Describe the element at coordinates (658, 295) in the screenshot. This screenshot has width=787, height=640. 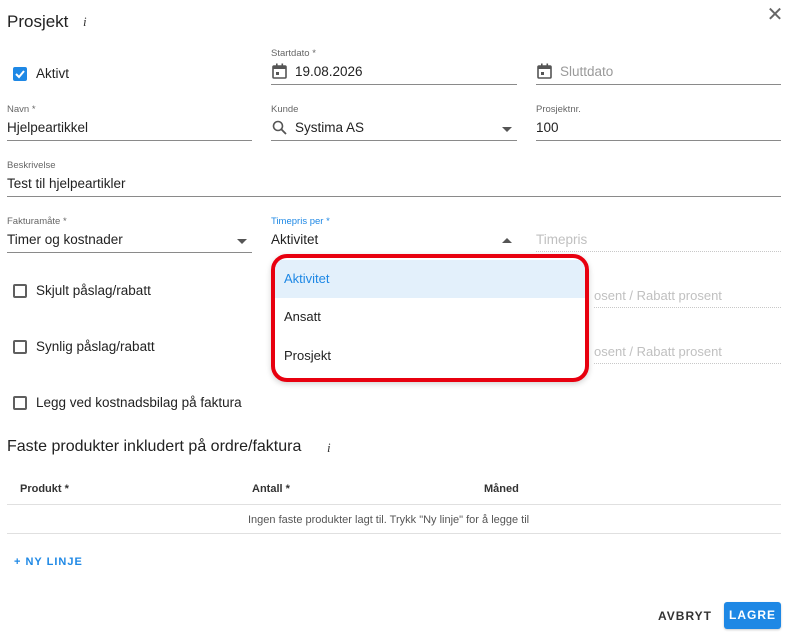
I see `hidden-markup-percent-input: osent / Rabatt prosent` at that location.